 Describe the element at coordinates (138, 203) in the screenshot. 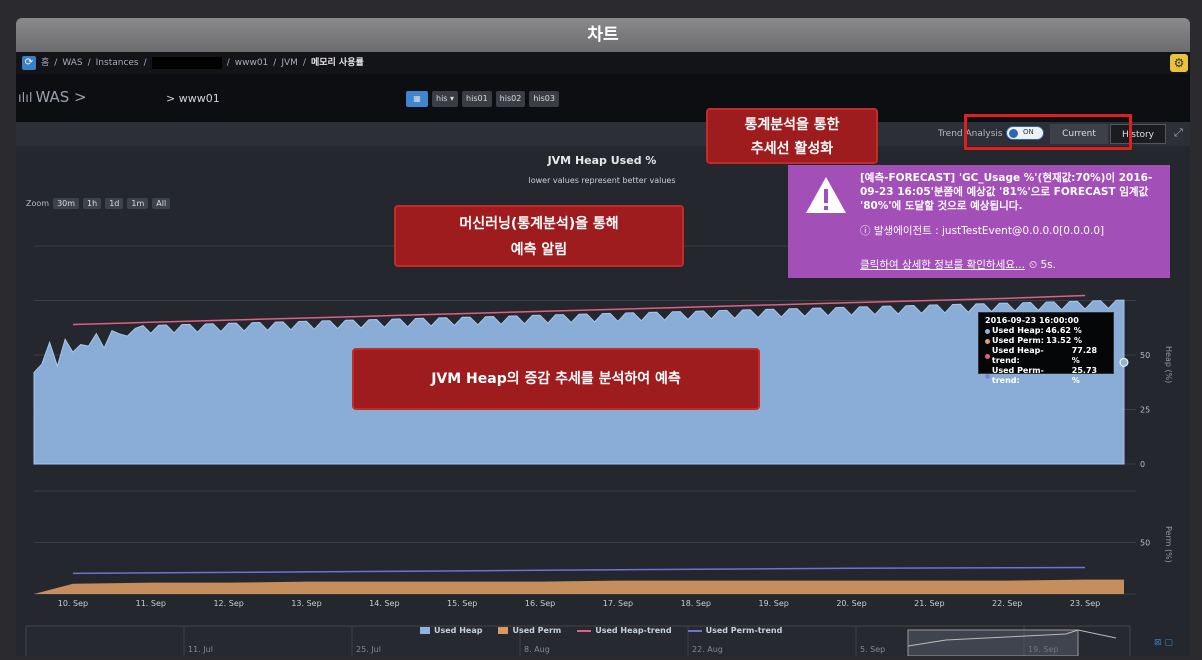

I see `zoom-1m-button: 1m` at that location.